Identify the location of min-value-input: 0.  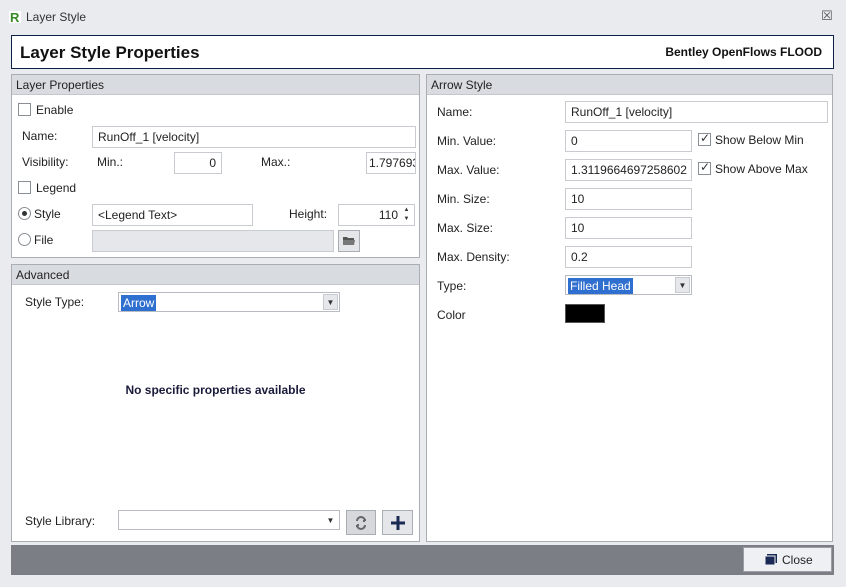
(628, 141).